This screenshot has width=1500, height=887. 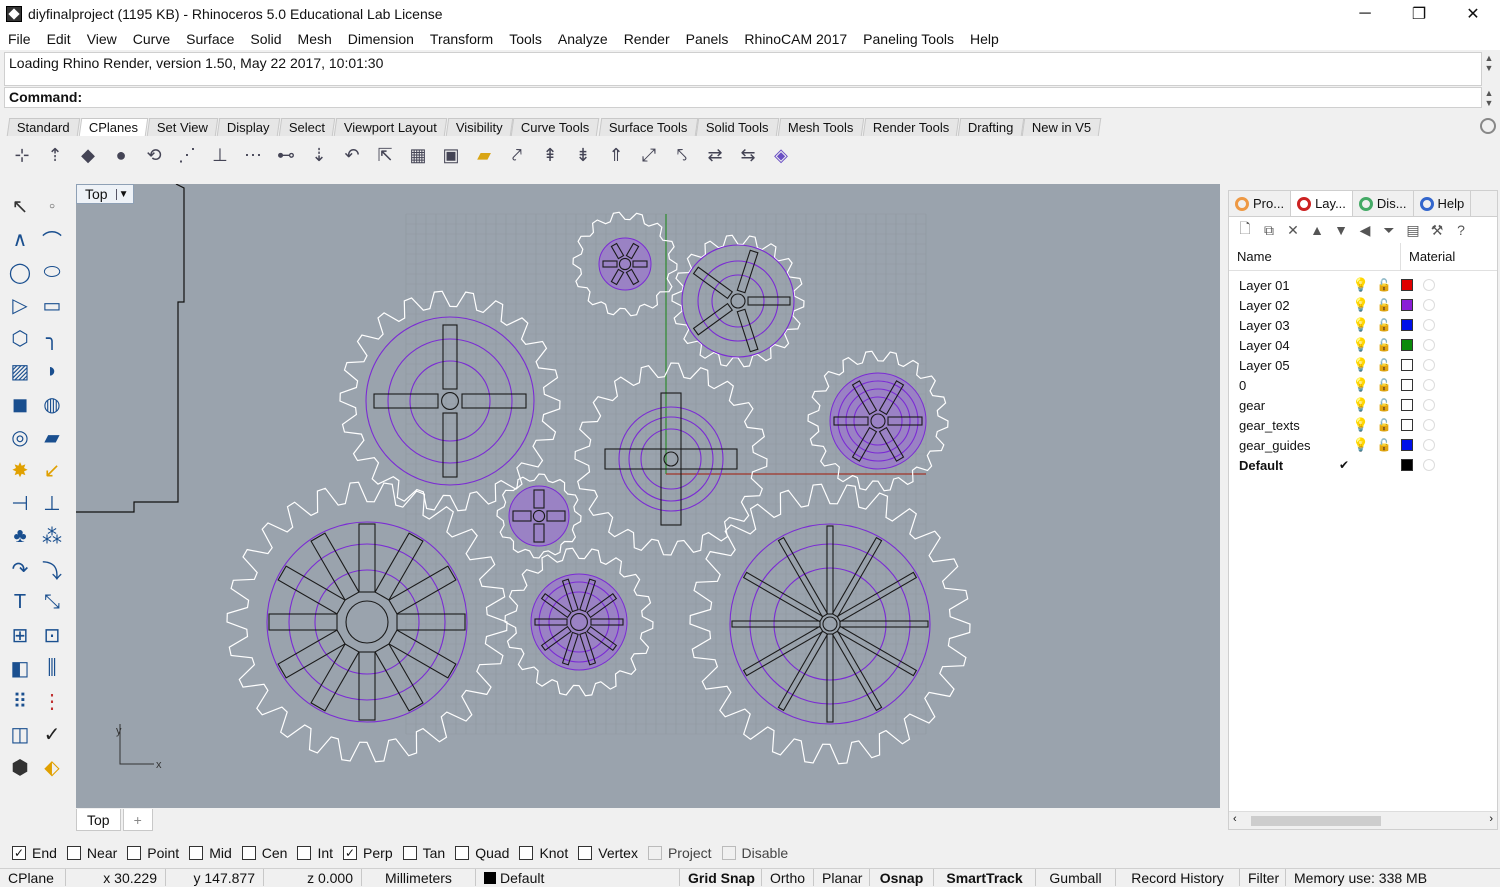 What do you see at coordinates (20, 405) in the screenshot?
I see `box-icon: ◼` at bounding box center [20, 405].